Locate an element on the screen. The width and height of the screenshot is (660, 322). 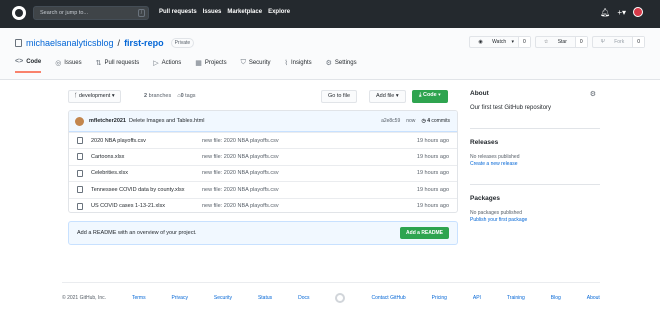
branch-select: ᚴ development ▾ is located at coordinates (94, 96).